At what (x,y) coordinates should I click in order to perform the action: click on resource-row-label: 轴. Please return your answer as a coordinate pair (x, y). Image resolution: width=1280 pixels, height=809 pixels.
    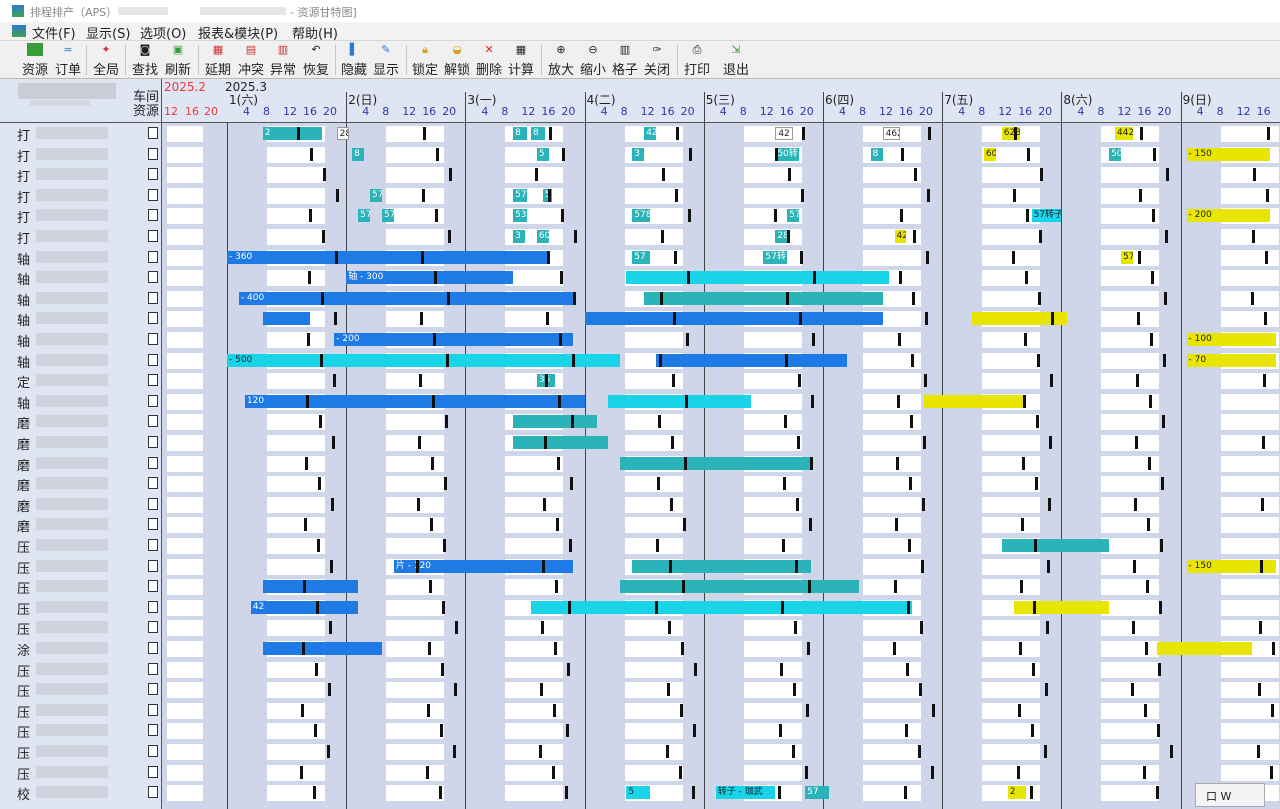
    Looking at the image, I should click on (23, 402).